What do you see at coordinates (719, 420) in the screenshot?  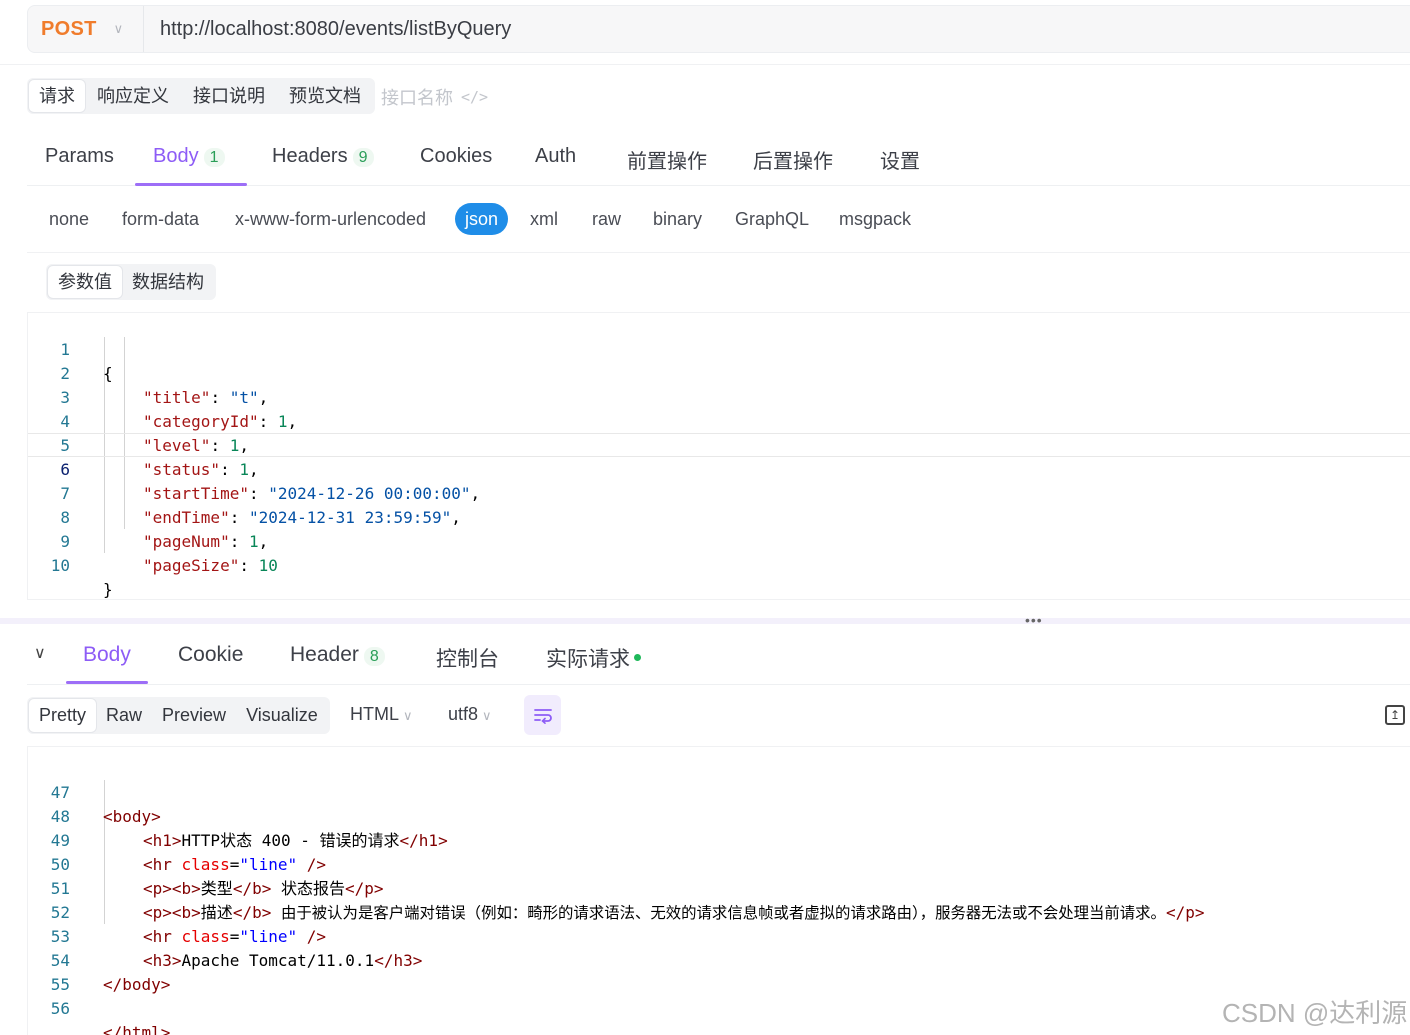 I see `code-line: 4 "level": 1,` at bounding box center [719, 420].